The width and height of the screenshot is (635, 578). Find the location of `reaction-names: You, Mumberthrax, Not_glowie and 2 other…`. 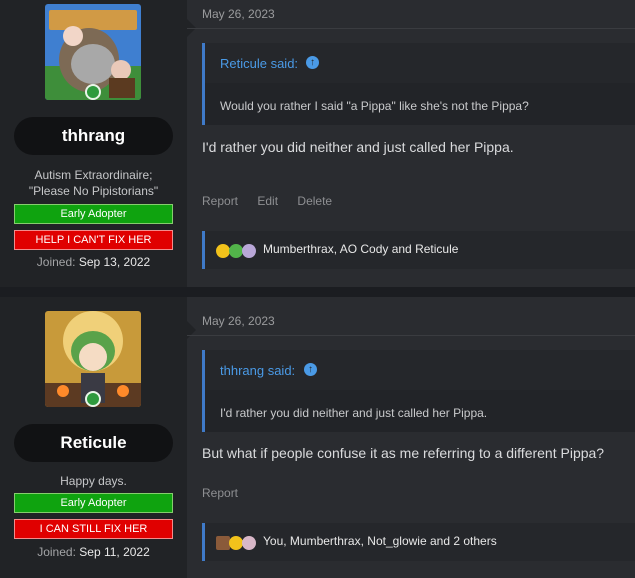

reaction-names: You, Mumberthrax, Not_glowie and 2 other… is located at coordinates (380, 541).